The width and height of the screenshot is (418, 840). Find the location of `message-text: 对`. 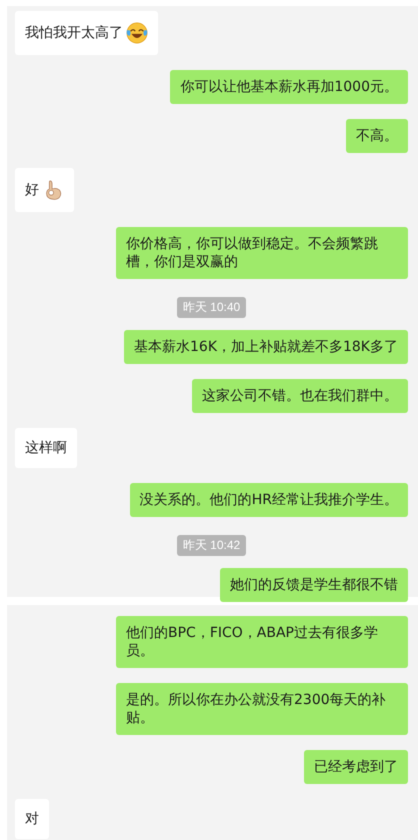

message-text: 对 is located at coordinates (32, 819).